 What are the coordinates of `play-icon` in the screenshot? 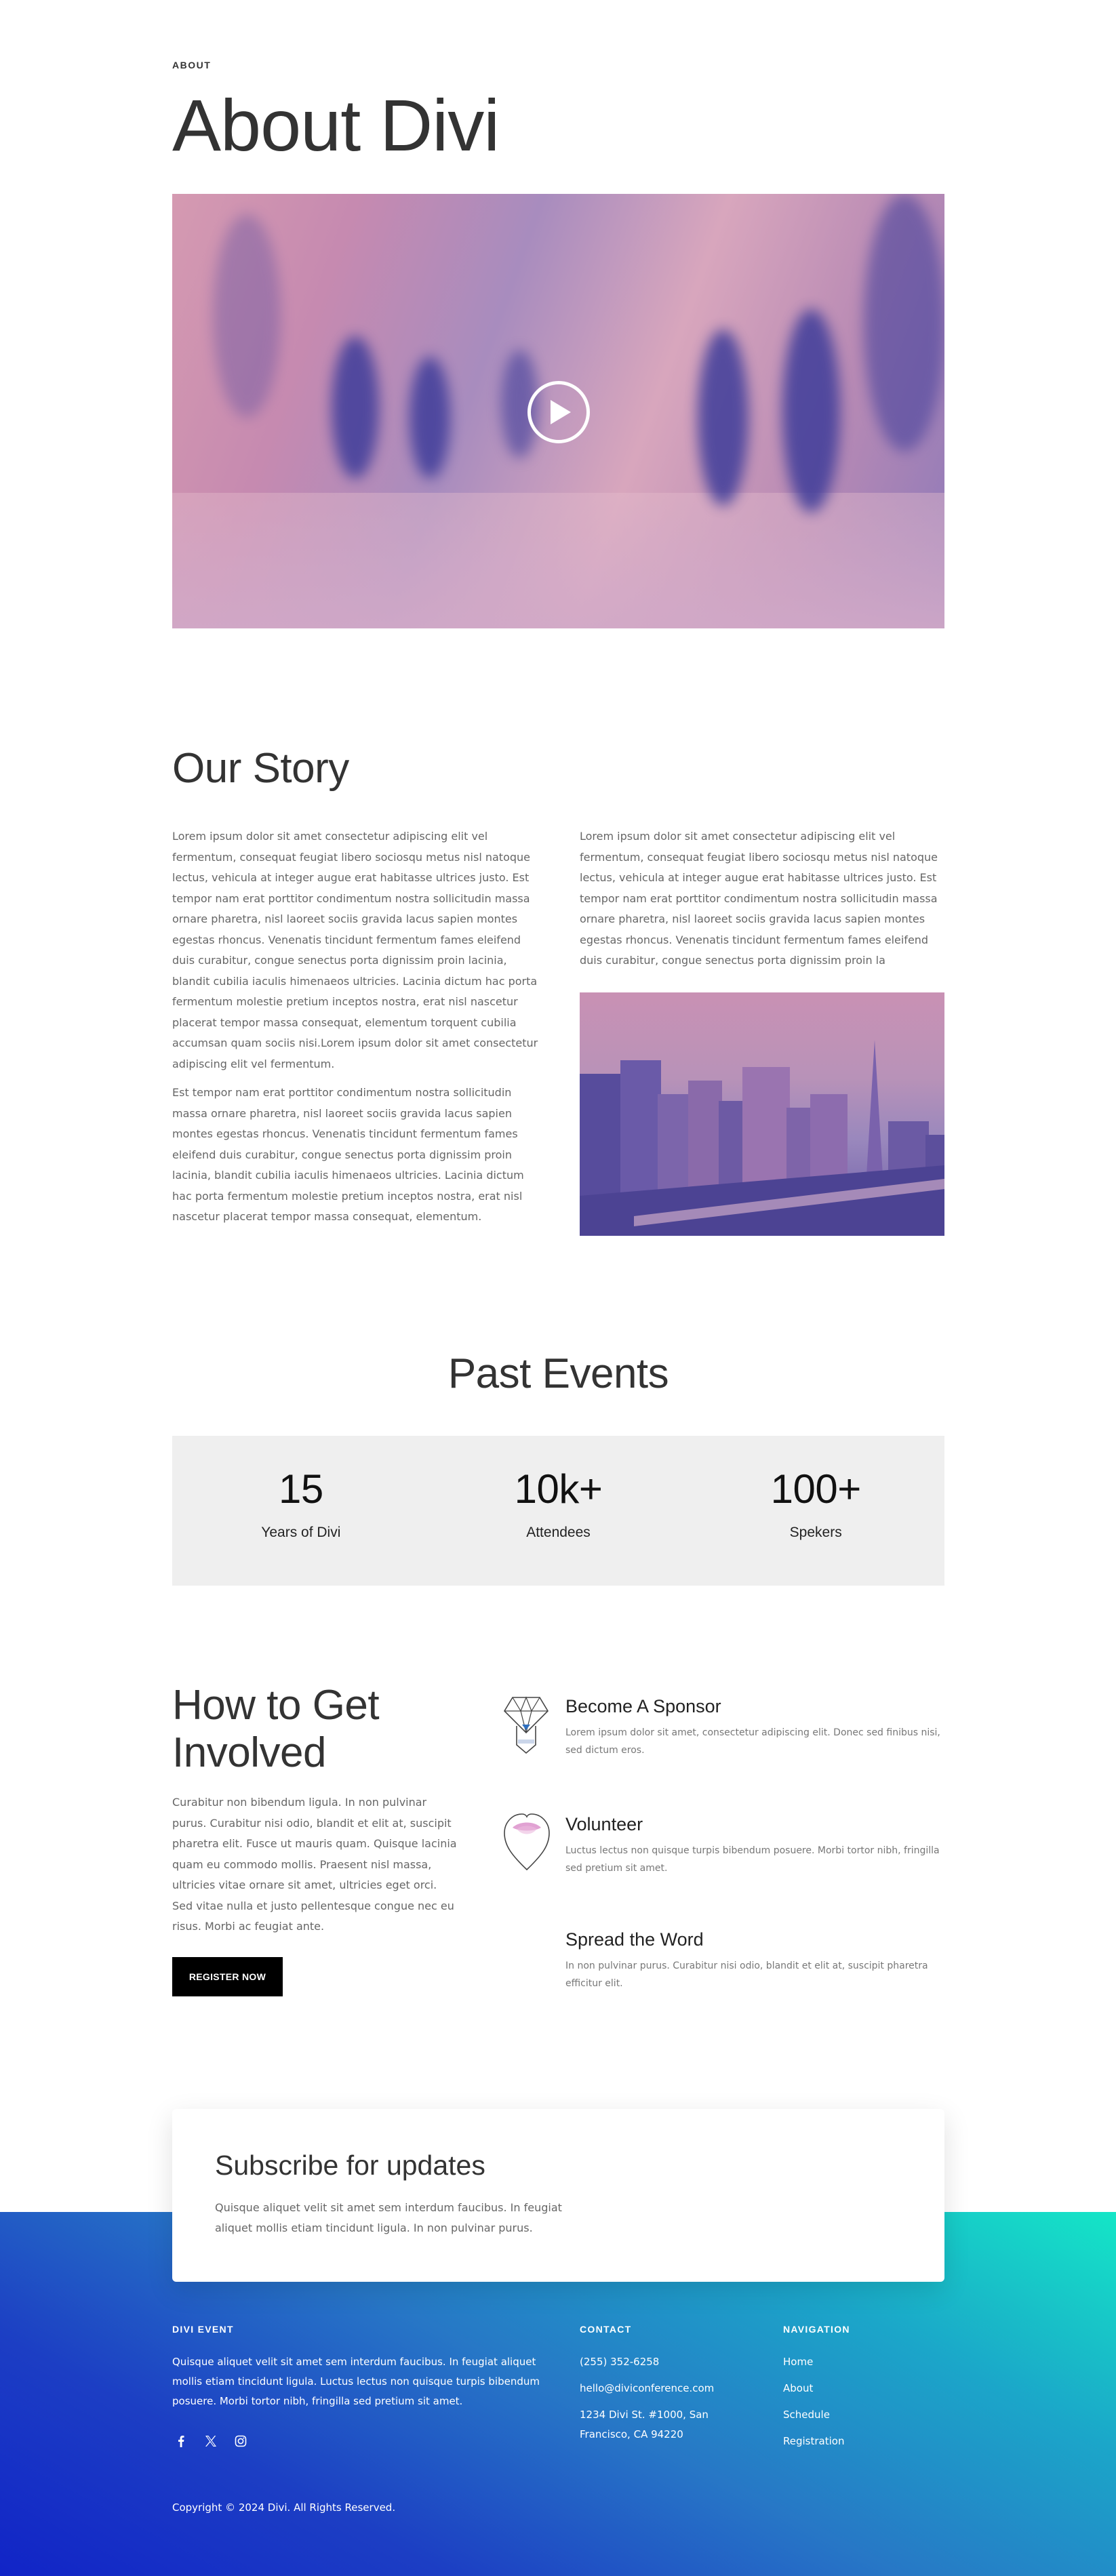 It's located at (561, 412).